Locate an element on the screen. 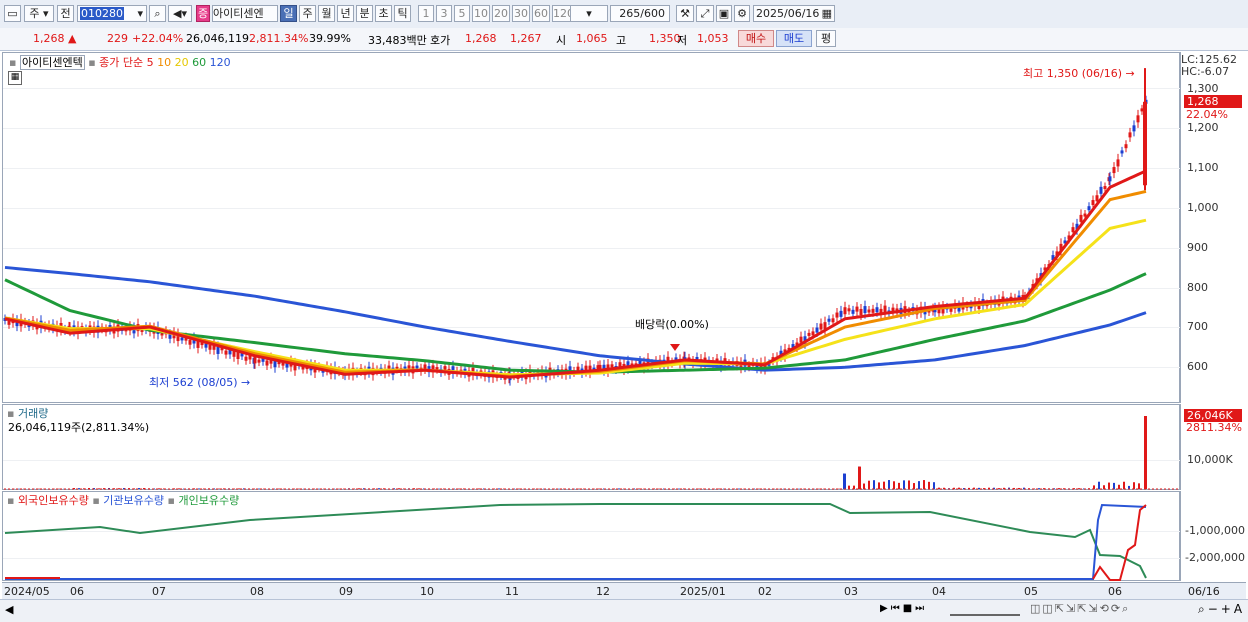 The width and height of the screenshot is (1248, 622). foreign-holders-line is located at coordinates (1119, 542).